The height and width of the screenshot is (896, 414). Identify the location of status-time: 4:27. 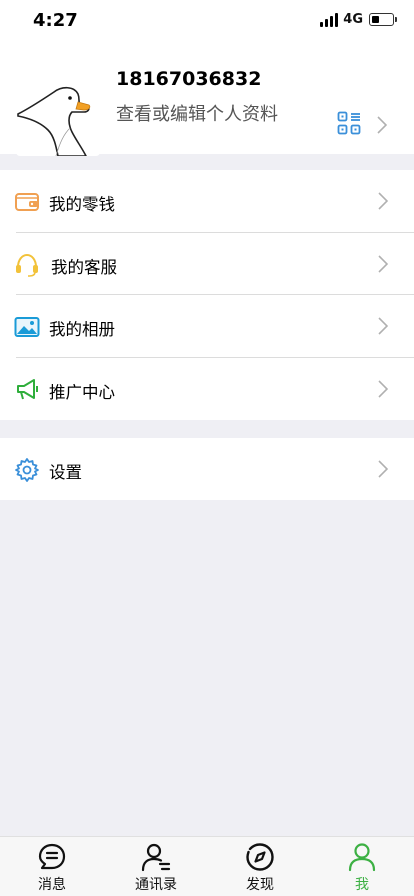
(55, 20).